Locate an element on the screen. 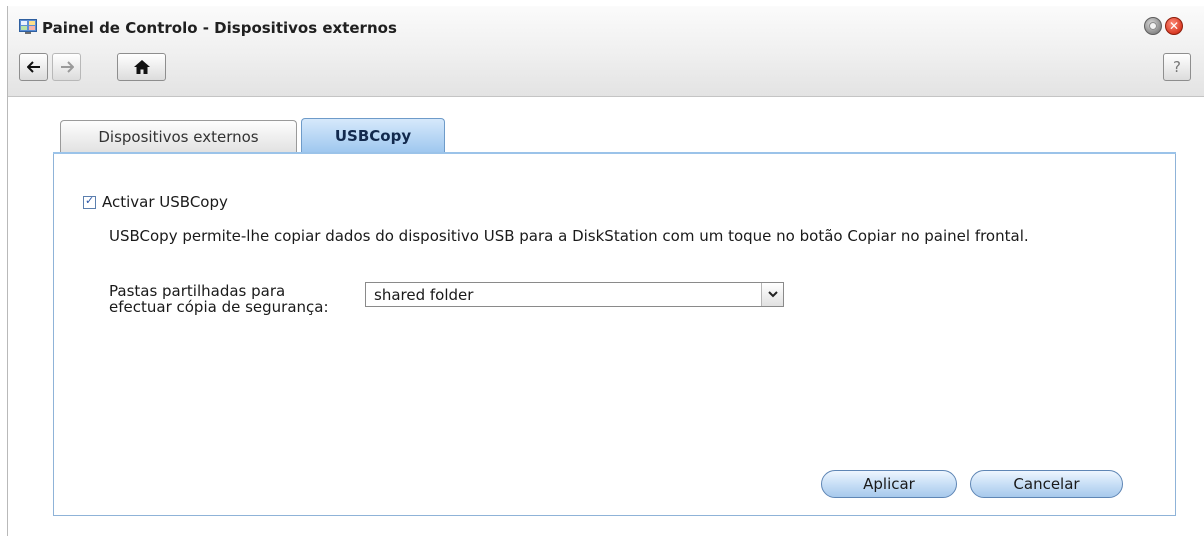 Image resolution: width=1204 pixels, height=536 pixels. forward-arrow-icon is located at coordinates (67, 67).